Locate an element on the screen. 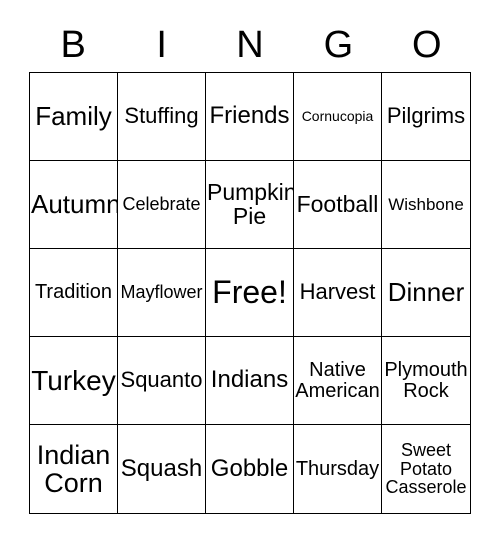 The height and width of the screenshot is (544, 500). bingo-cell: Pilgrims is located at coordinates (426, 117).